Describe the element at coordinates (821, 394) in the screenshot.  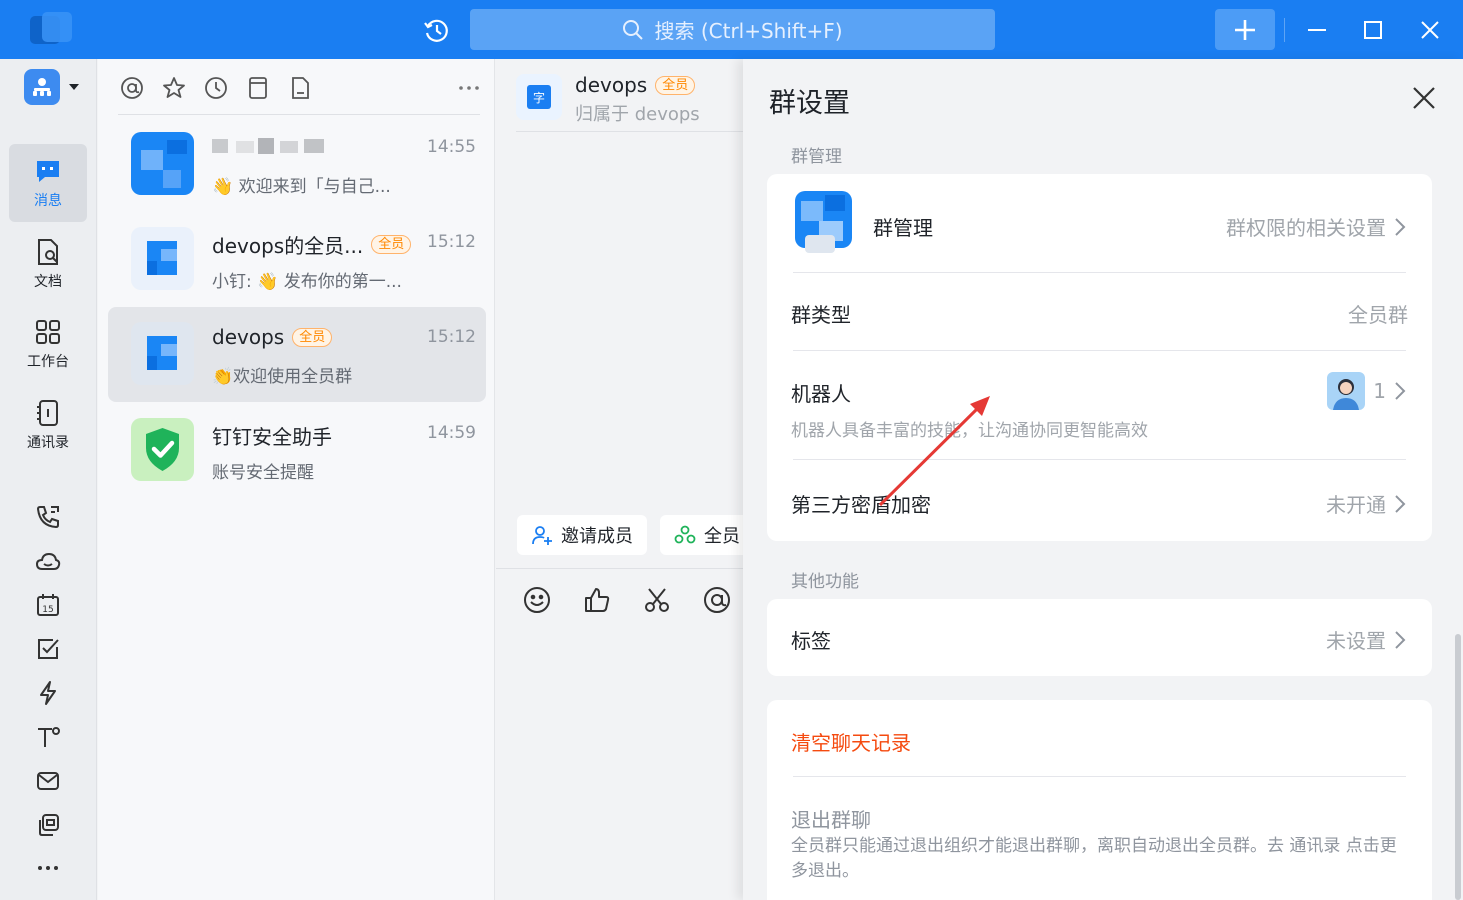
I see `row-label: 机器人` at that location.